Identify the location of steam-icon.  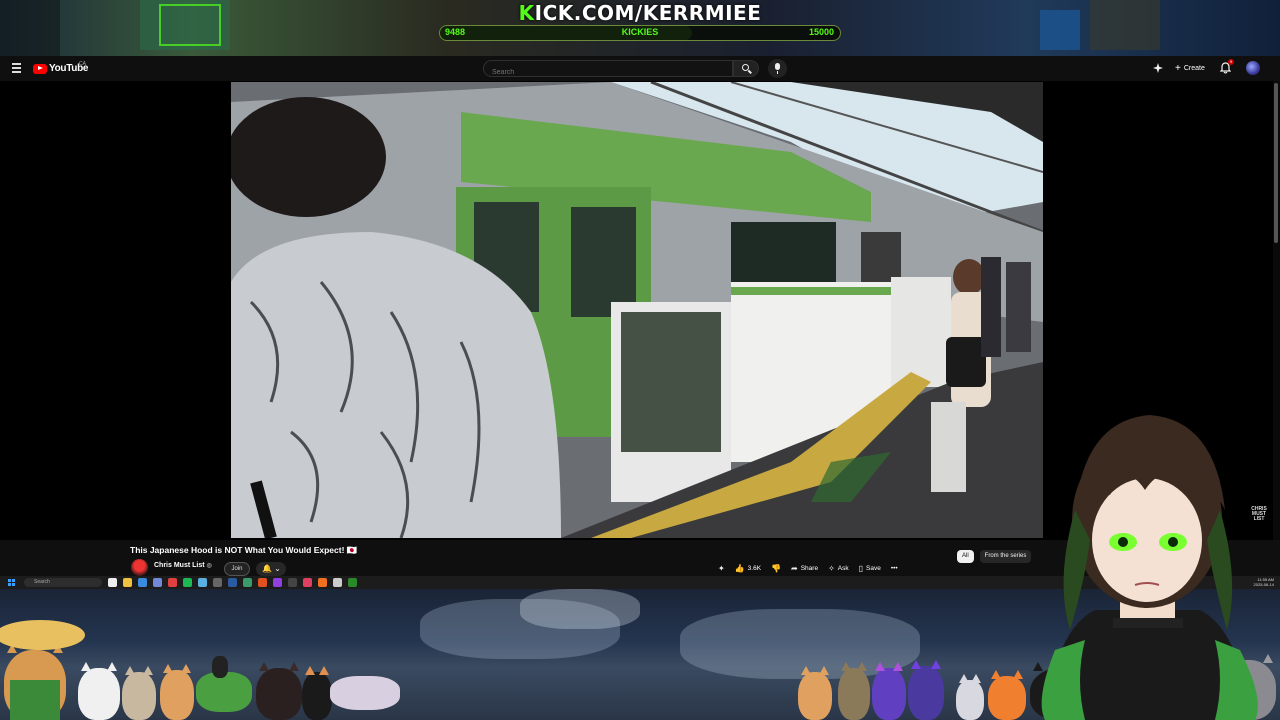
(232, 582).